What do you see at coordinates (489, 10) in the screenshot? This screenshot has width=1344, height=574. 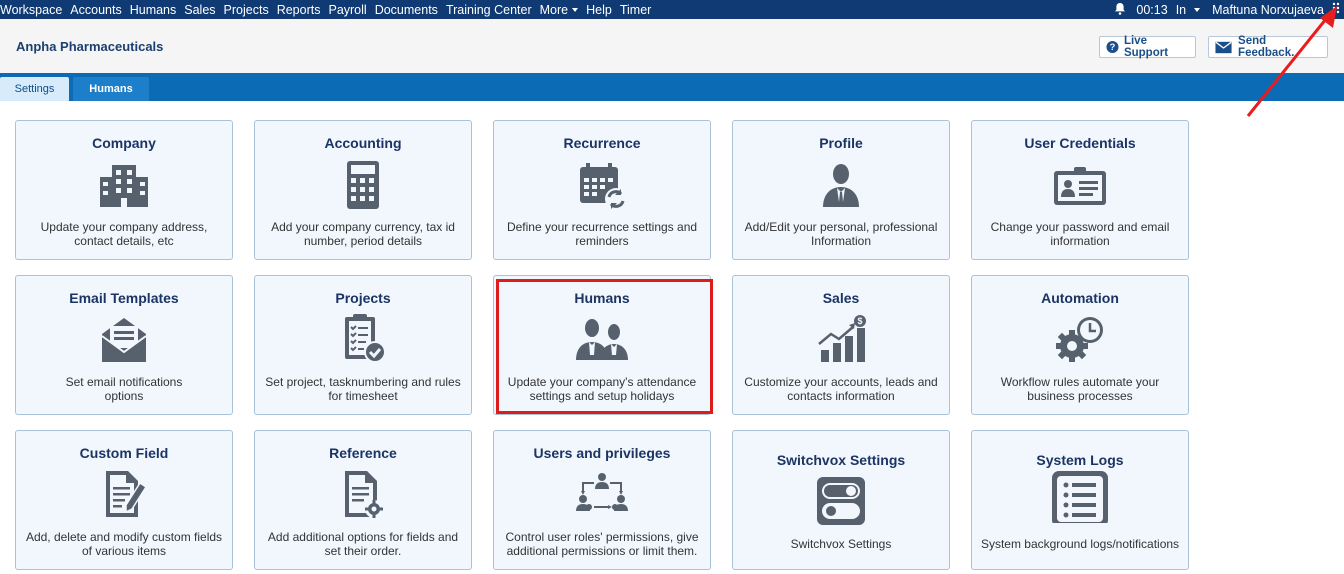 I see `menu-training-center: Training Center` at bounding box center [489, 10].